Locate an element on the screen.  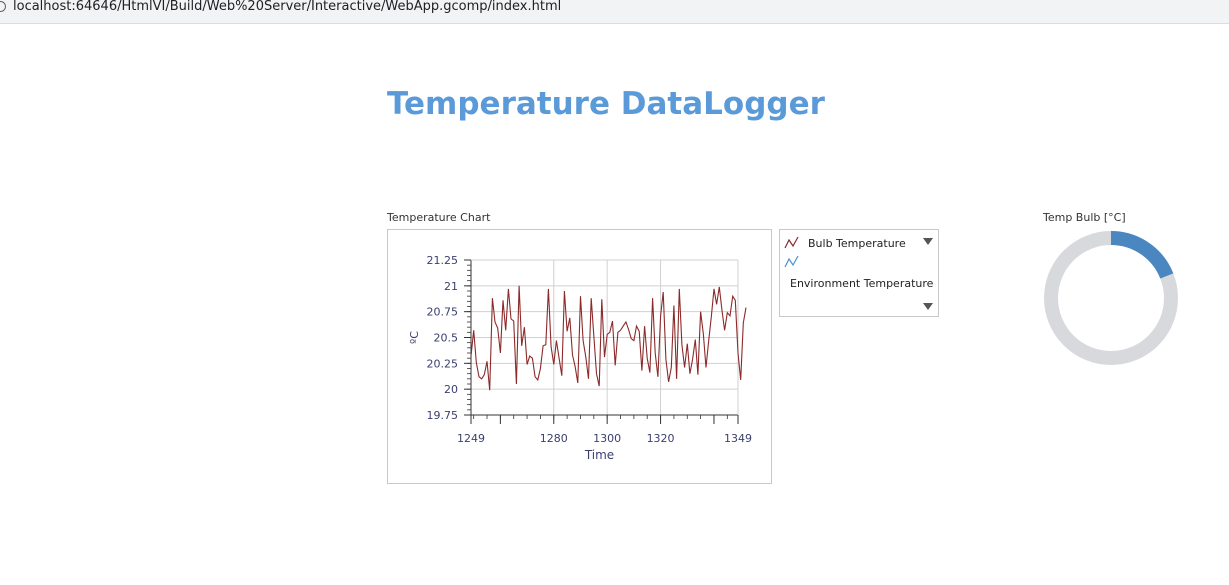
page-info-icon is located at coordinates (3, 6).